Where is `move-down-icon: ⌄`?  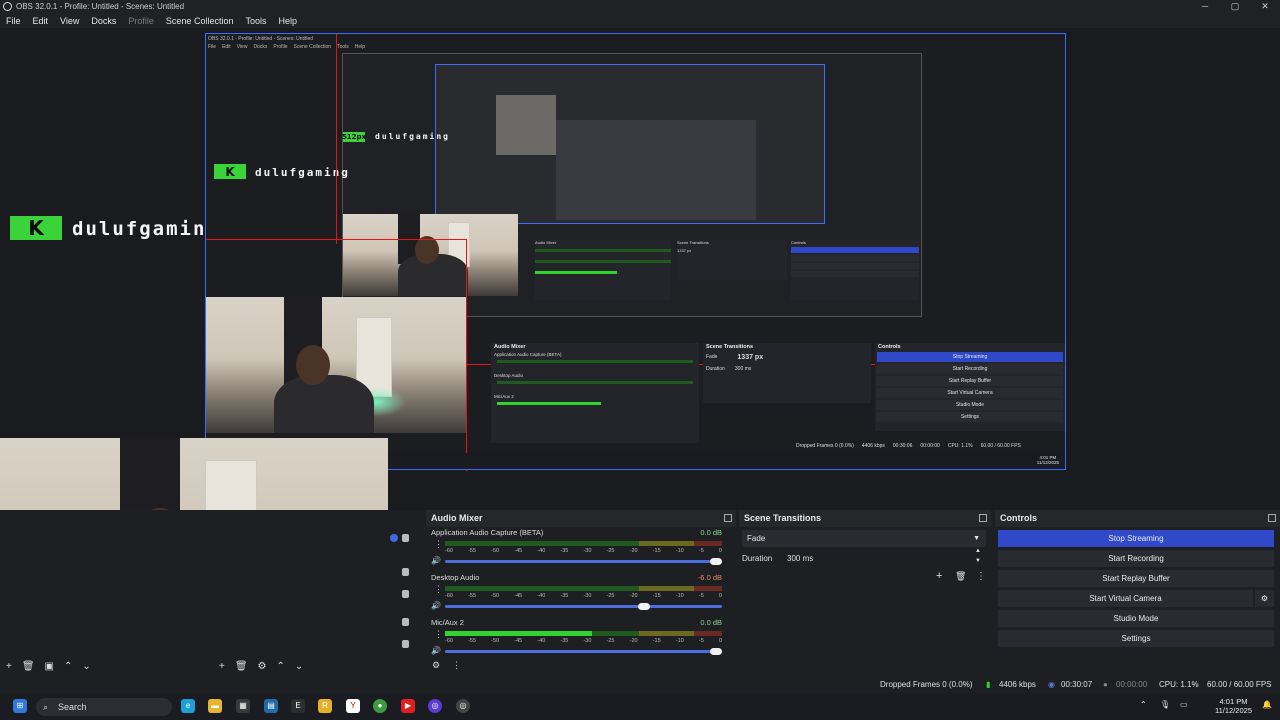 move-down-icon: ⌄ is located at coordinates (86, 666).